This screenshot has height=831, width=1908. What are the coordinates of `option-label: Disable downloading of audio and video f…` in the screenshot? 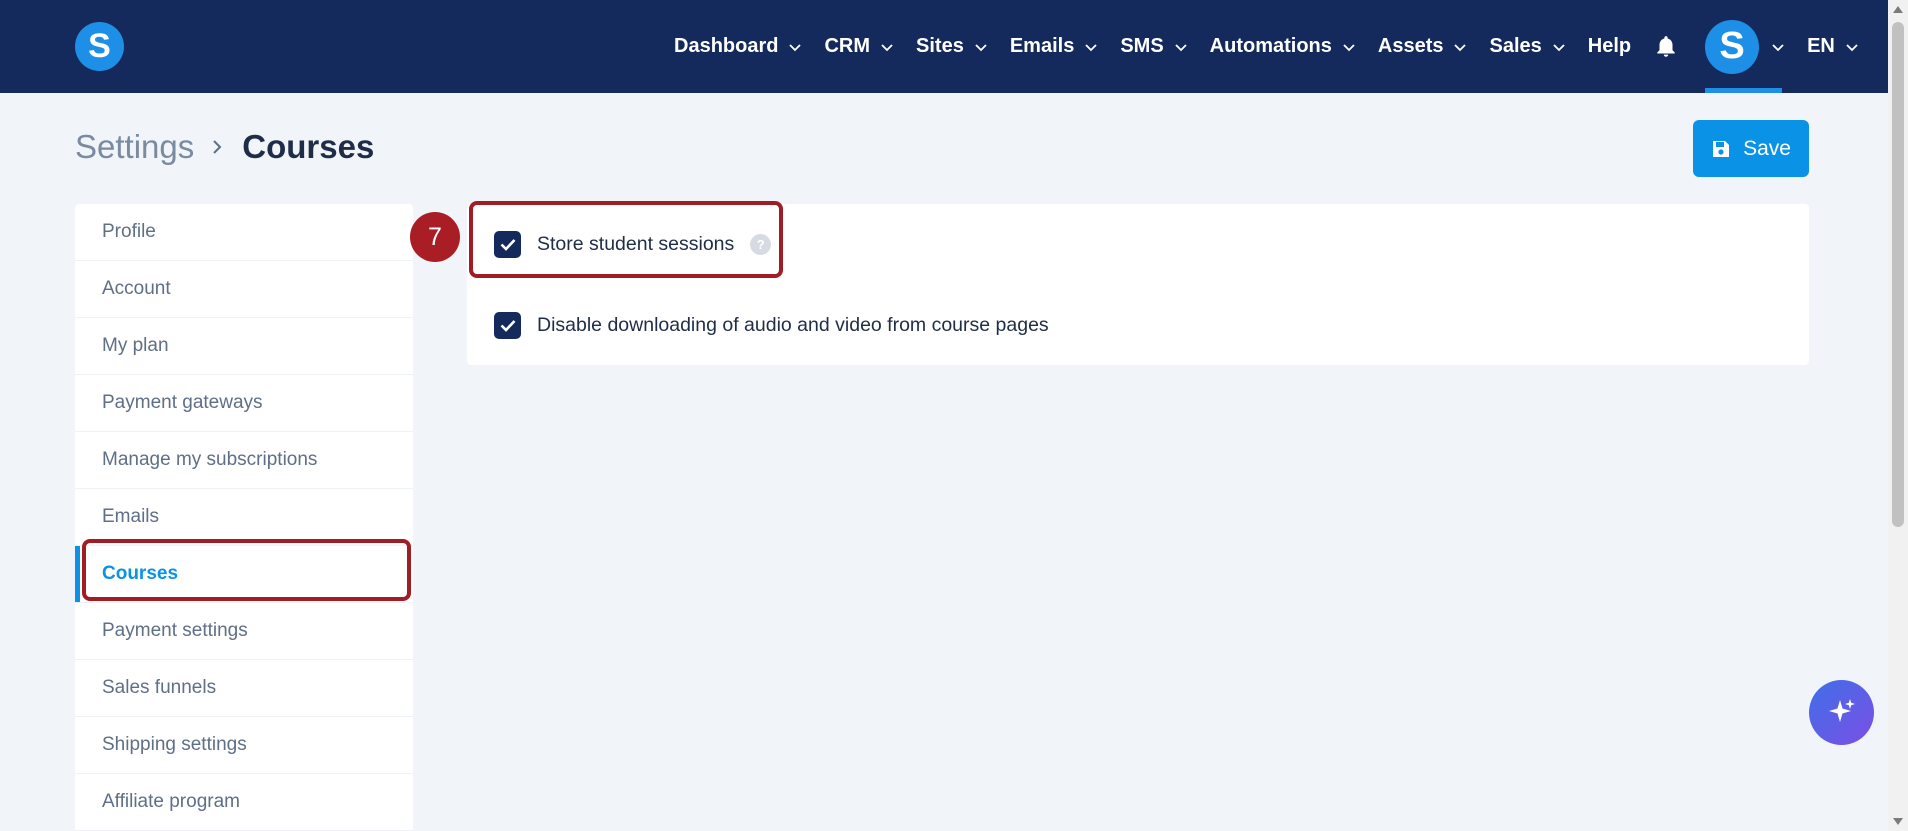 It's located at (793, 325).